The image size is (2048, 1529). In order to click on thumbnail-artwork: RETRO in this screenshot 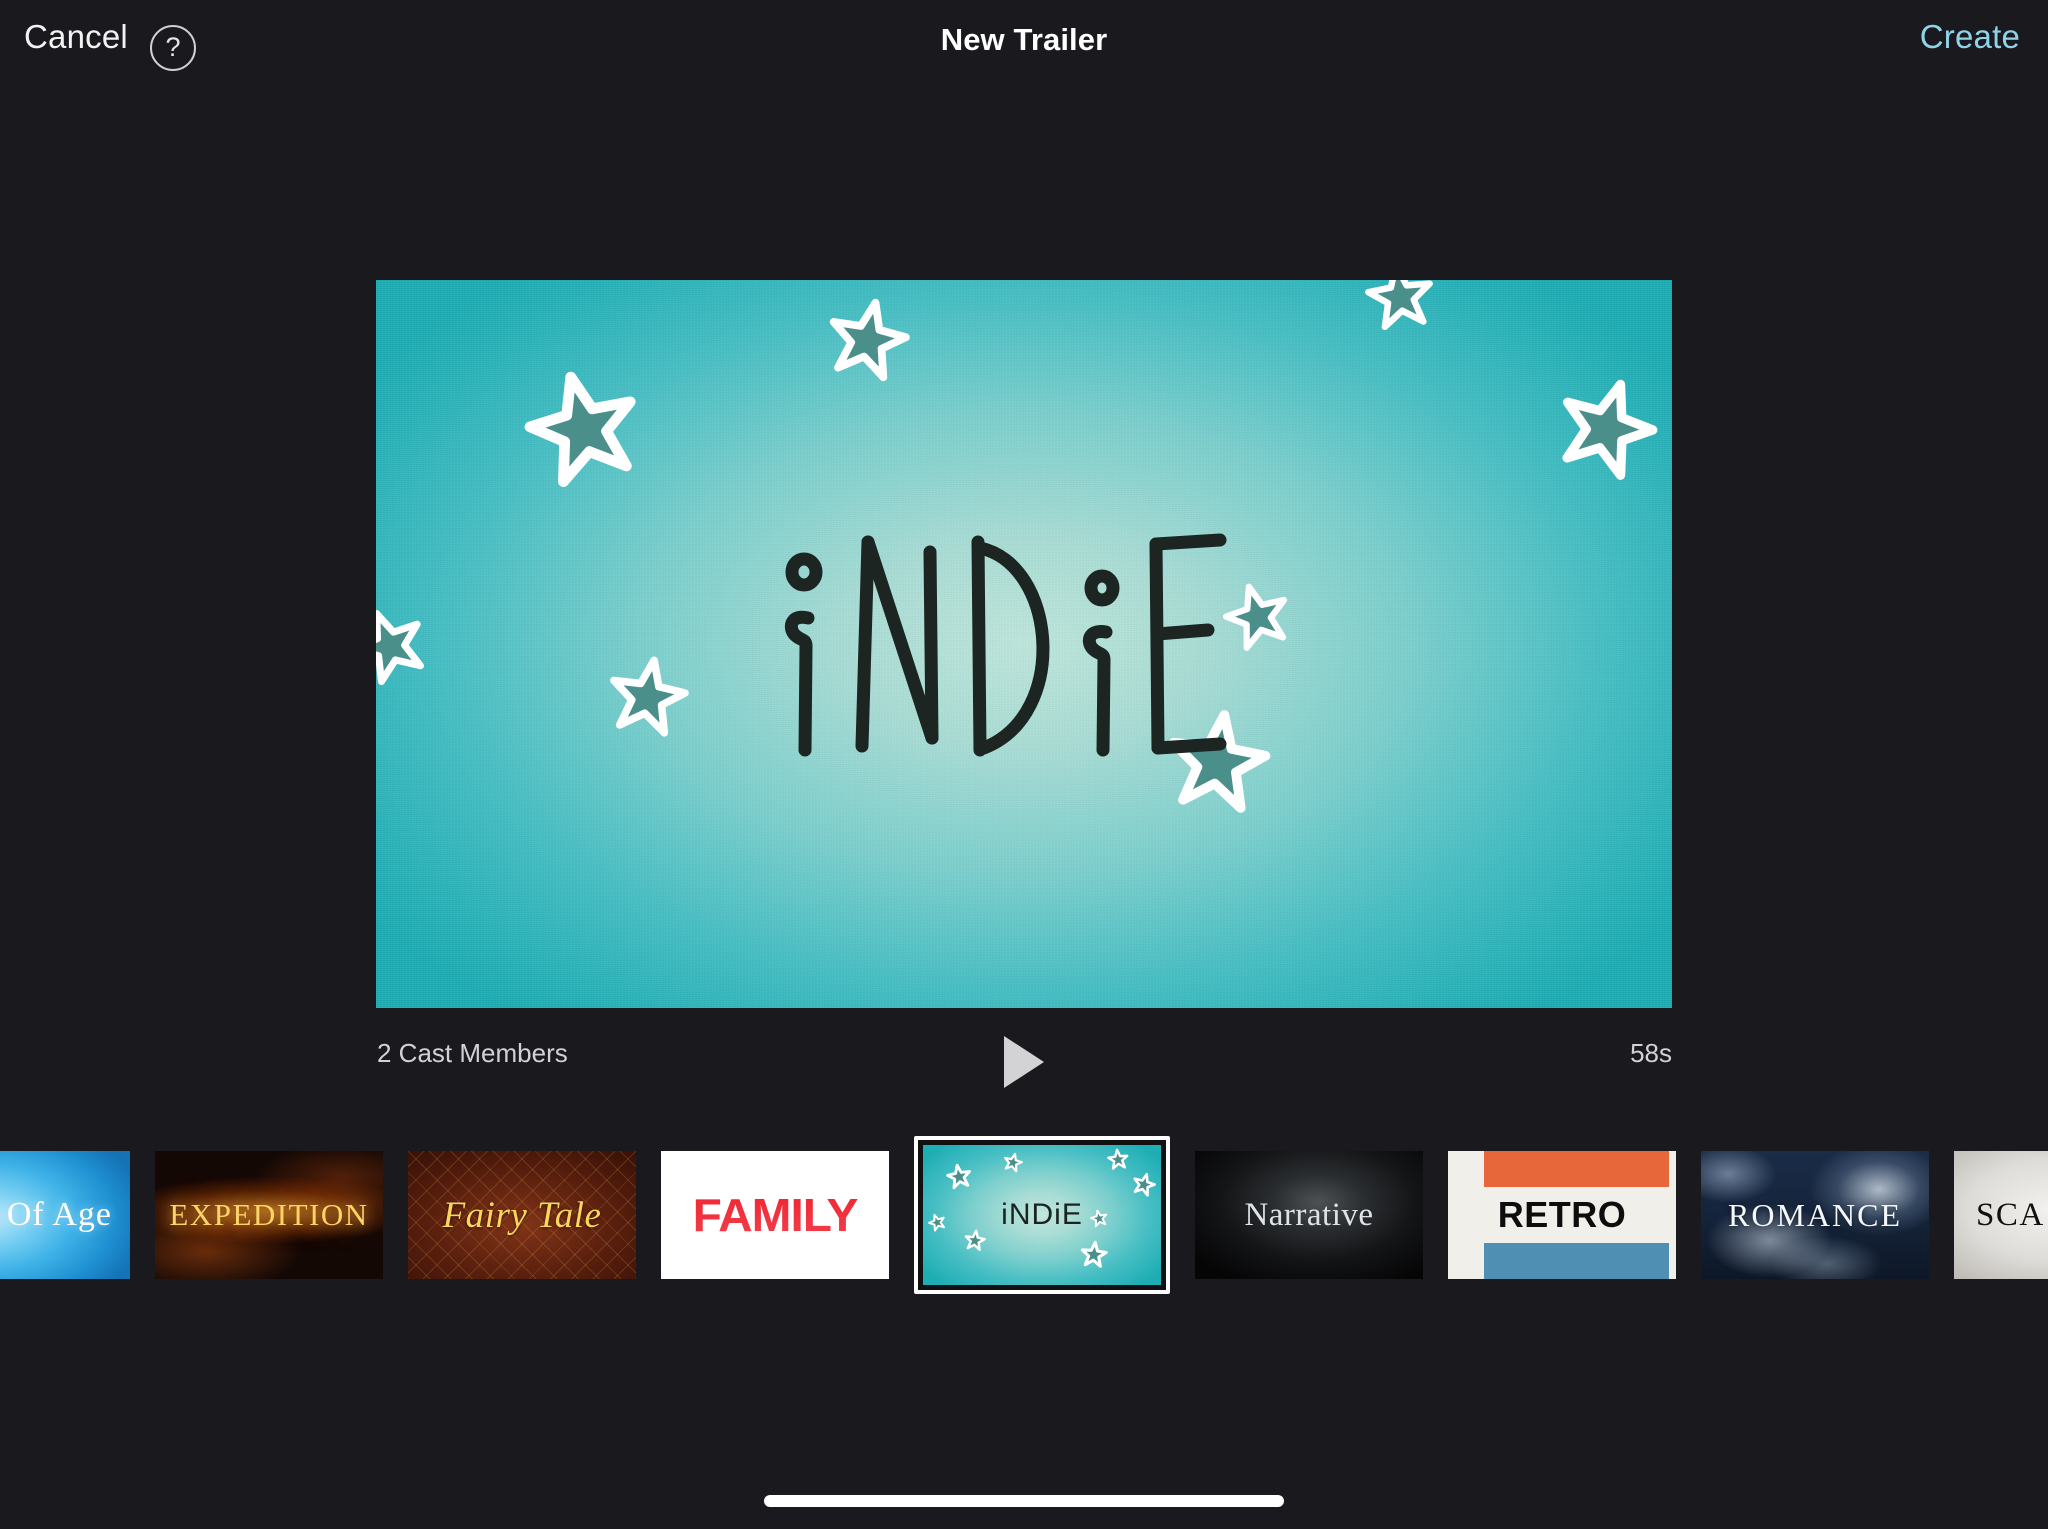, I will do `click(1562, 1215)`.